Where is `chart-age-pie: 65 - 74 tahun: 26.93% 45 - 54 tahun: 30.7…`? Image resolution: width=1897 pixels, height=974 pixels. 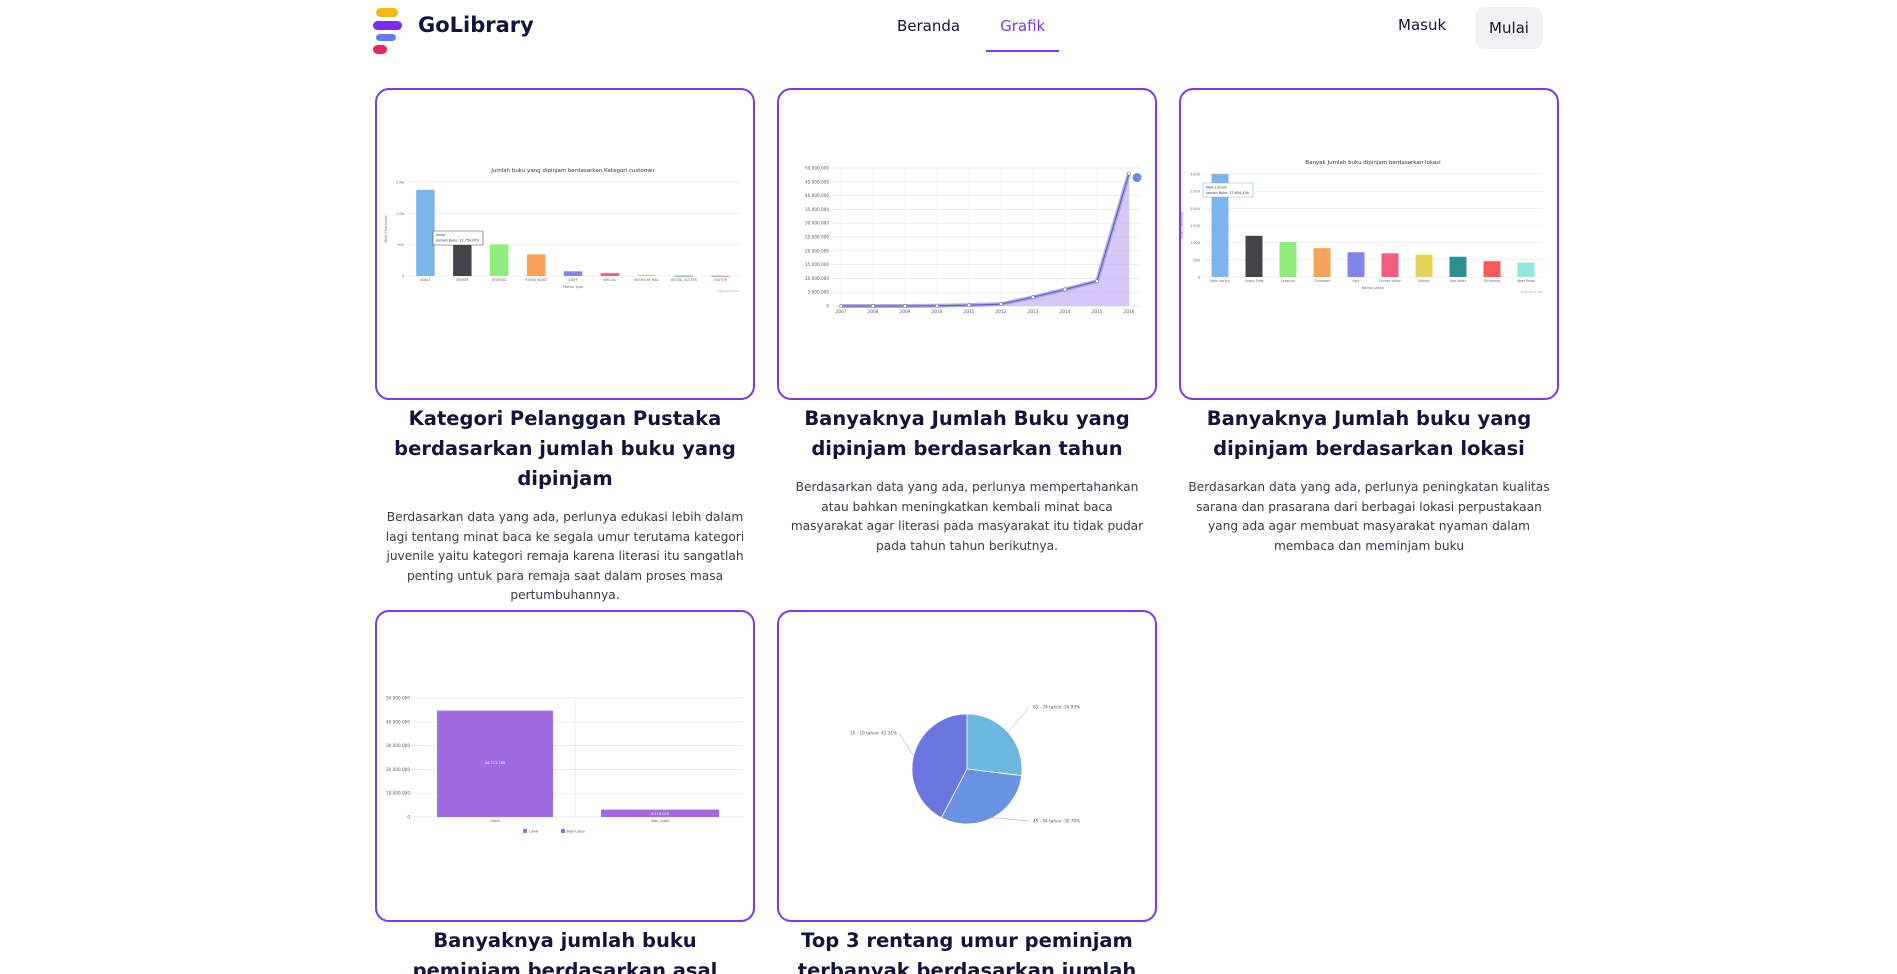
chart-age-pie: 65 - 74 tahun: 26.93% 45 - 54 tahun: 30.7… is located at coordinates (965, 765).